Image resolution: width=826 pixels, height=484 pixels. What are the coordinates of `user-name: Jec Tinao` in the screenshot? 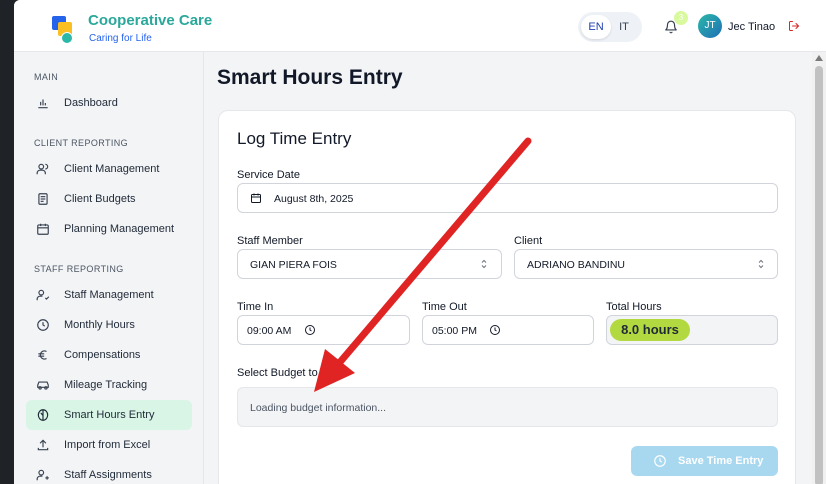 It's located at (751, 27).